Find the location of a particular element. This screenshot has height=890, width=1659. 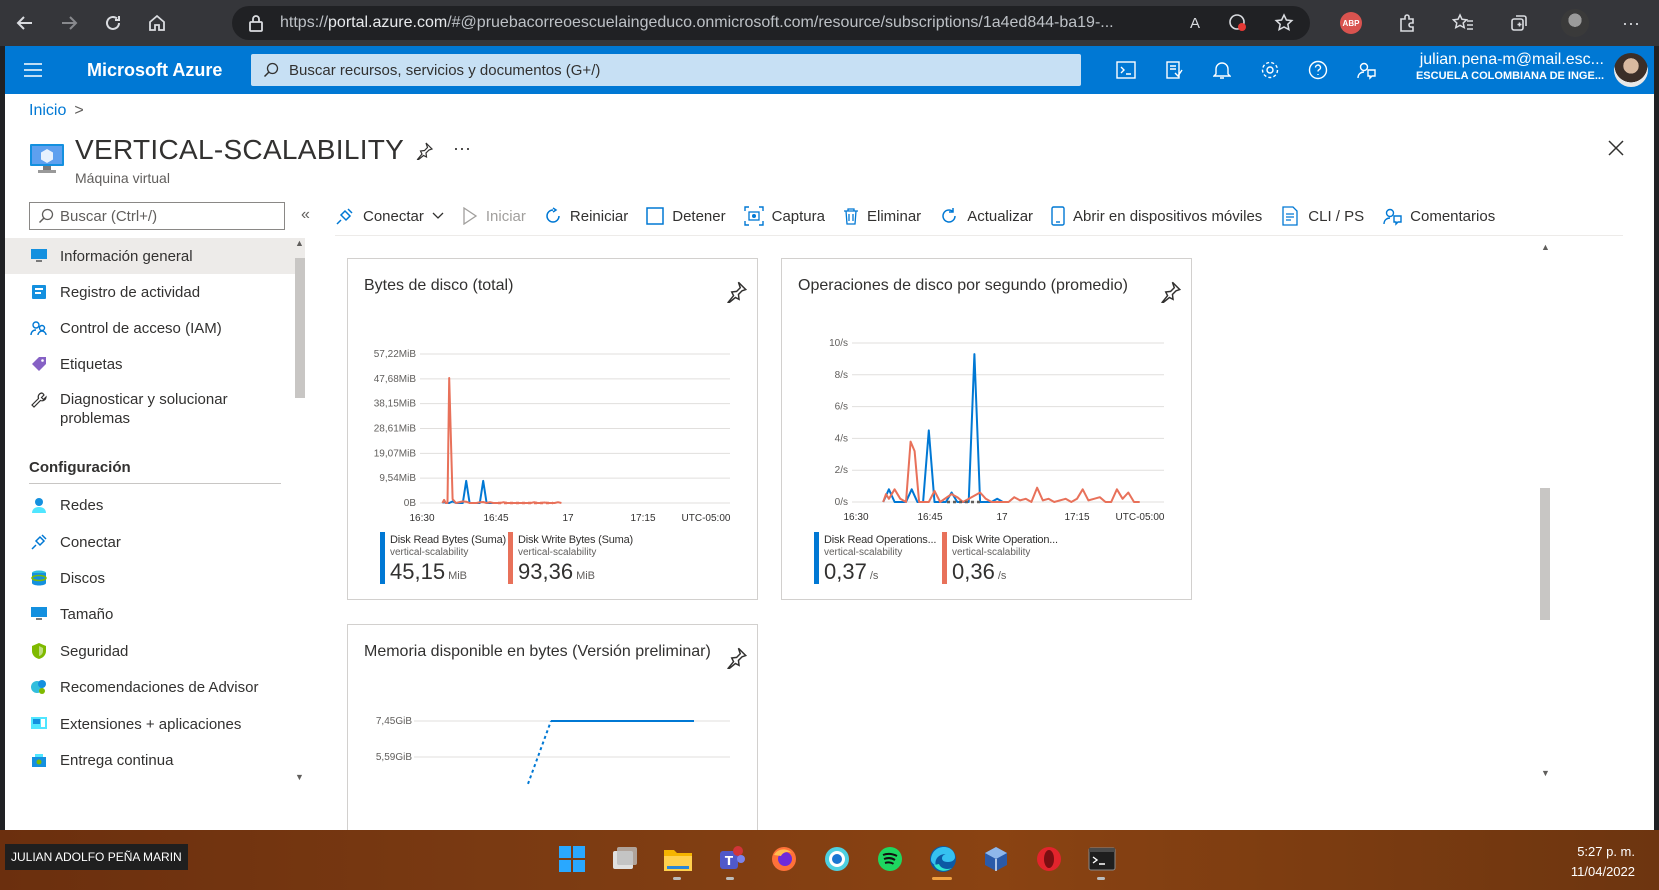

back-button is located at coordinates (25, 23).